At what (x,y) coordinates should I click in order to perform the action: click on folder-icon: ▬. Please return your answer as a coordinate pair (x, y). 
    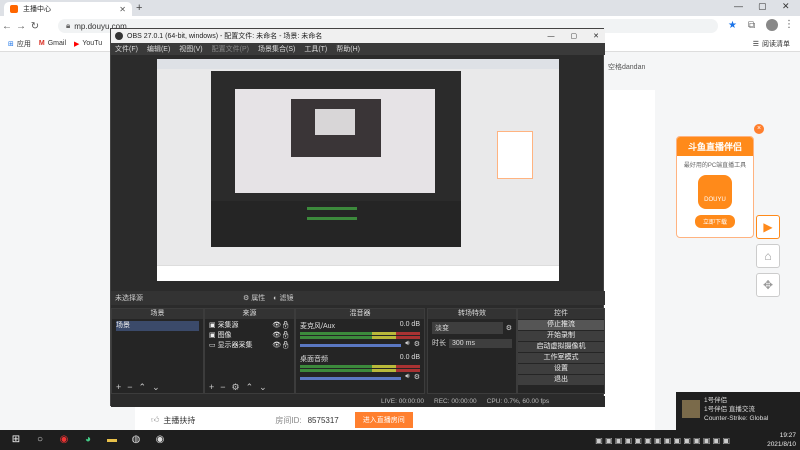
    Looking at the image, I should click on (112, 440).